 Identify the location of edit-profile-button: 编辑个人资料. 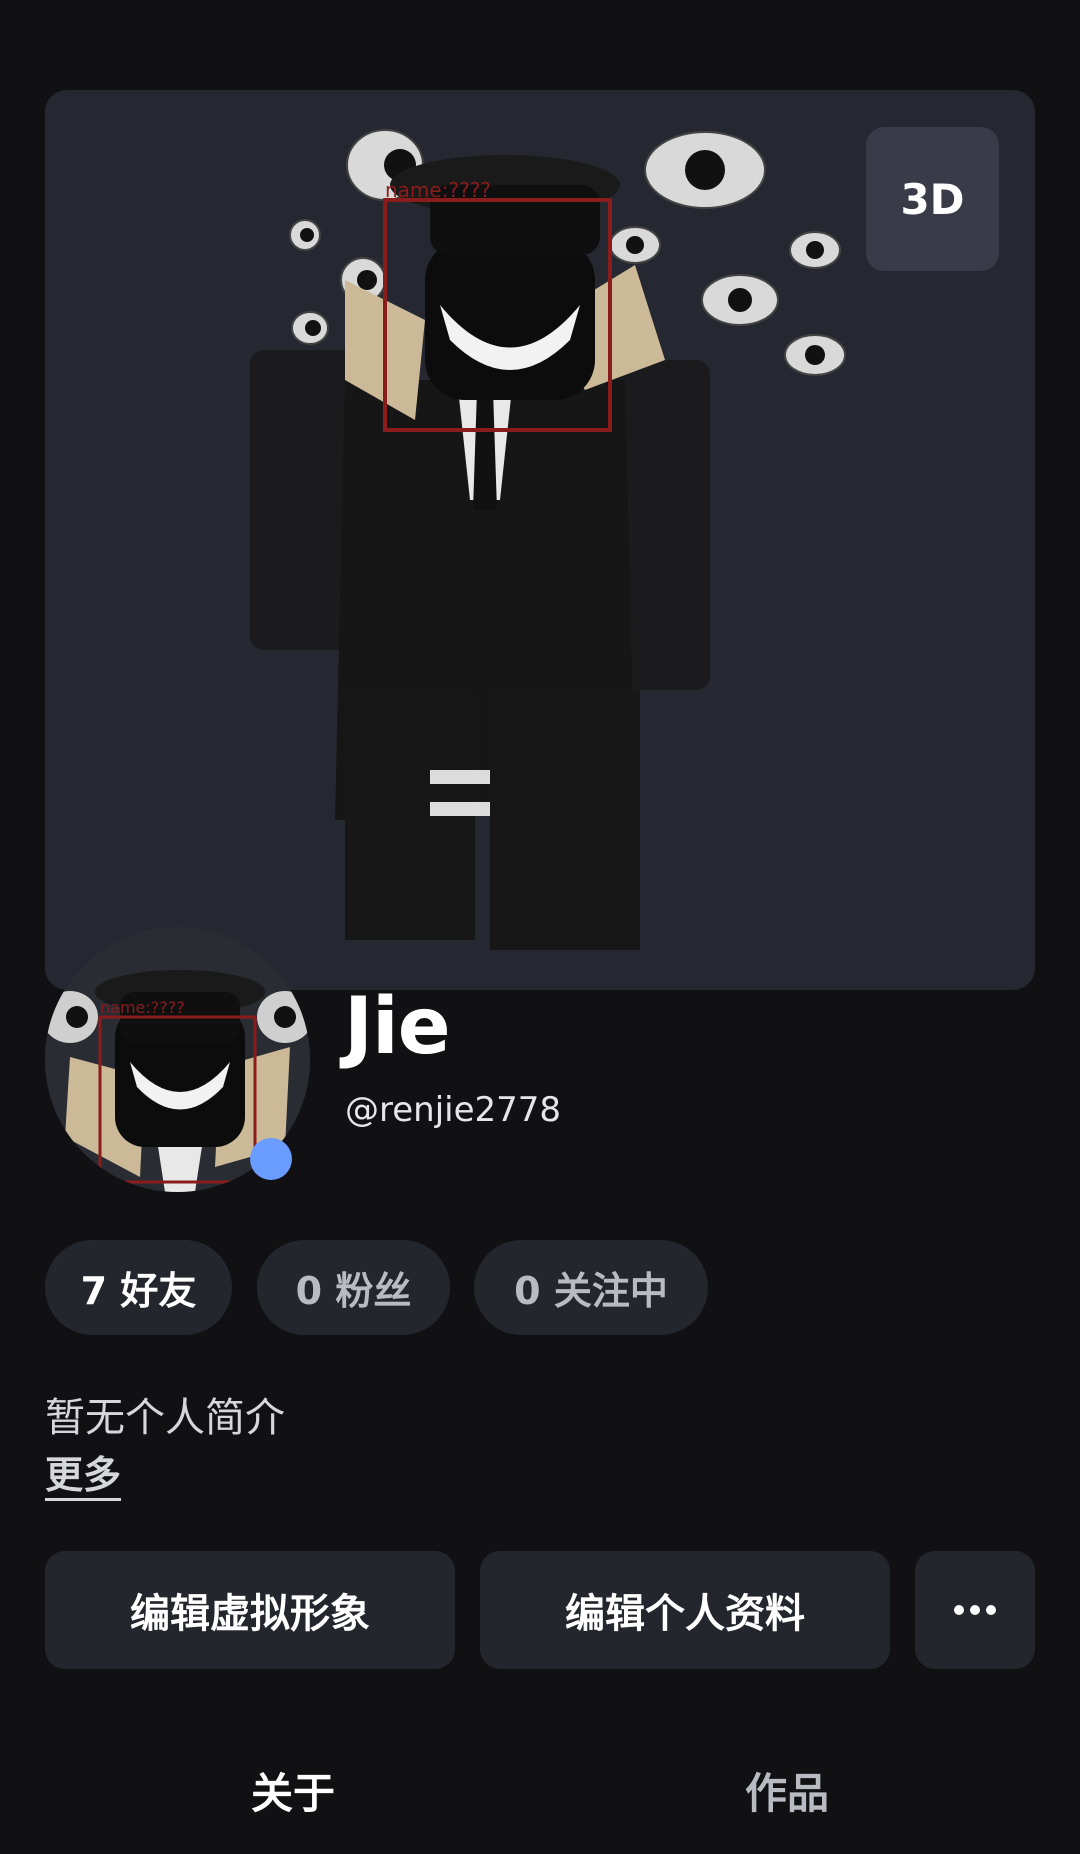
(685, 1610).